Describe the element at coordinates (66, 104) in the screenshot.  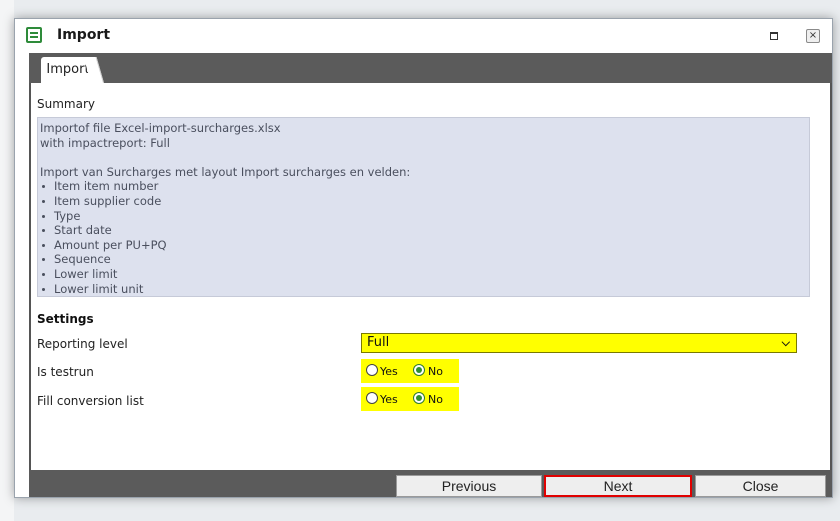
I see `summary-label: Summary` at that location.